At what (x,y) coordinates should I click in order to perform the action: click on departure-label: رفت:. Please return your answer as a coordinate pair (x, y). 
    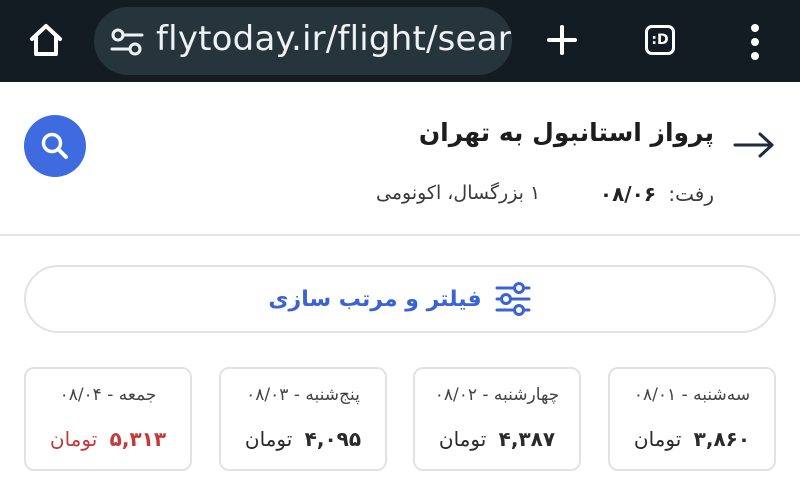
    Looking at the image, I should click on (691, 194).